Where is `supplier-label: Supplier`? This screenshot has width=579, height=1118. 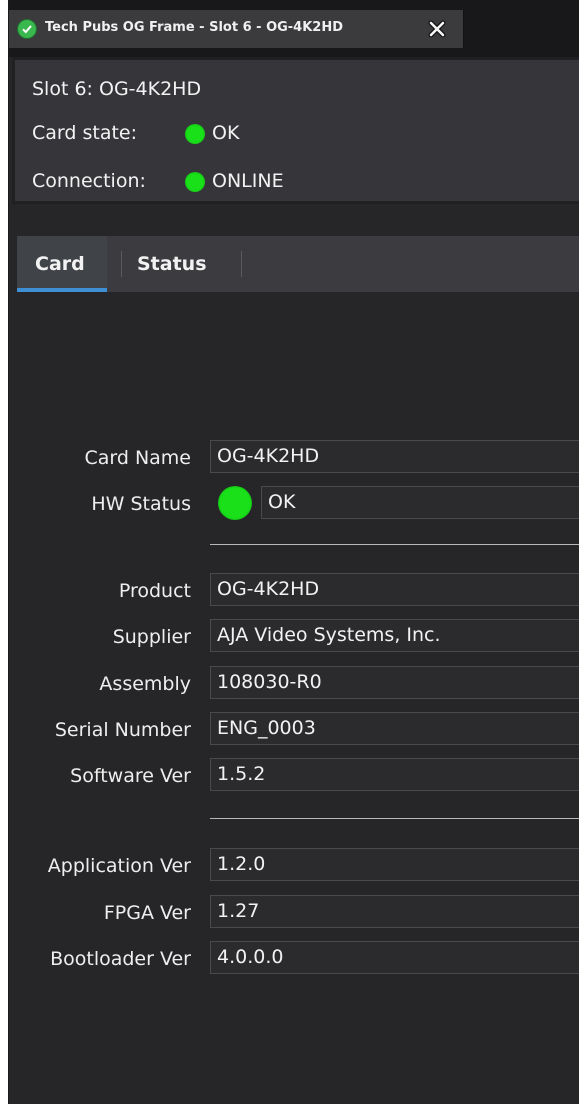 supplier-label: Supplier is located at coordinates (151, 637).